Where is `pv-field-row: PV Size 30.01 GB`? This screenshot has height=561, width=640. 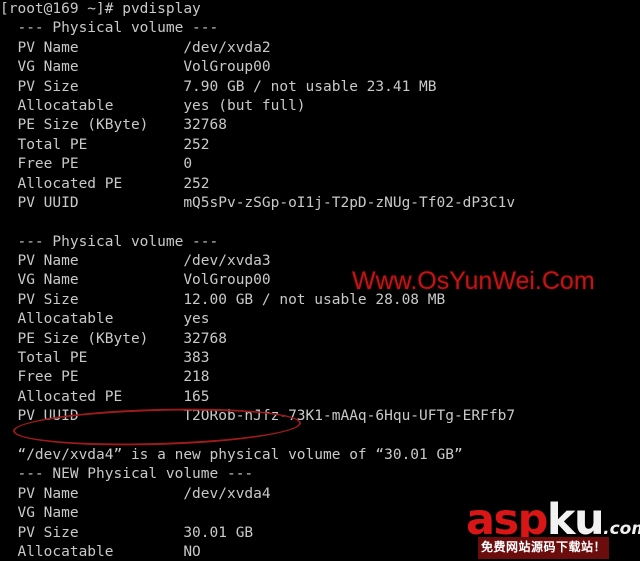 pv-field-row: PV Size 30.01 GB is located at coordinates (127, 532).